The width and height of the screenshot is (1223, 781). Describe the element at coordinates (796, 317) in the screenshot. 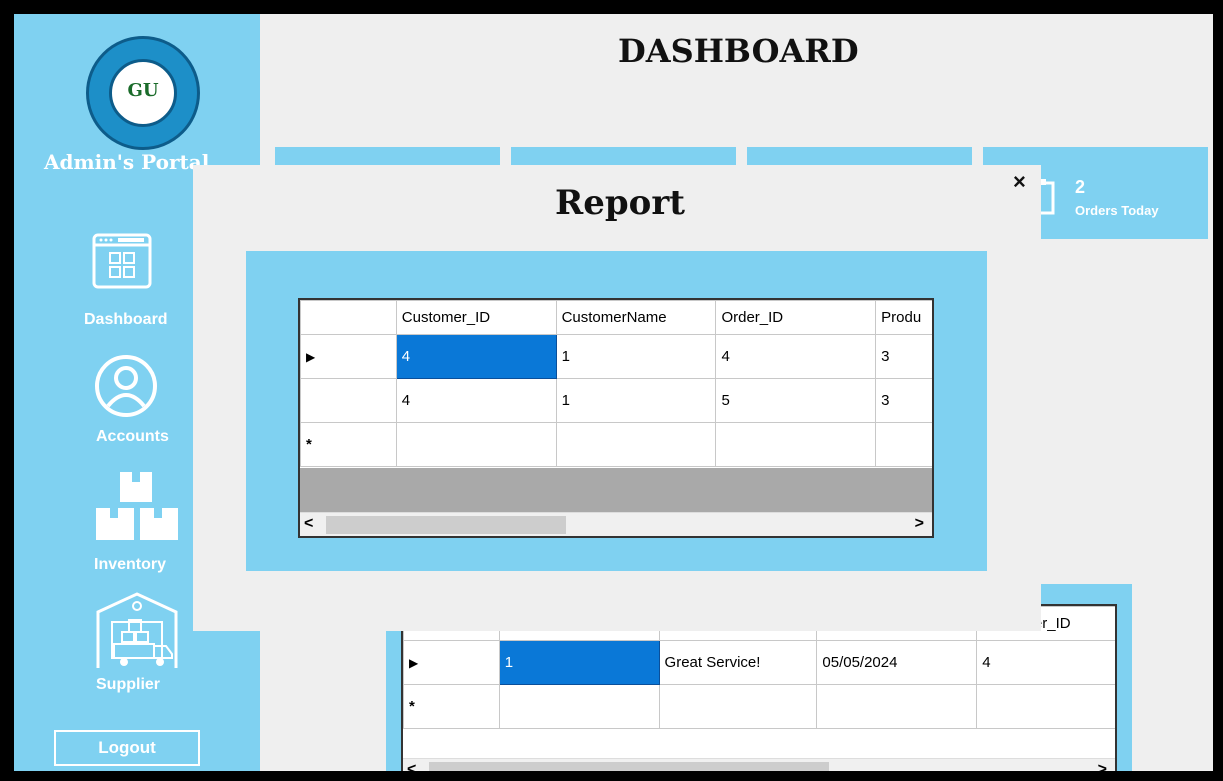

I see `column-header: Order_ID` at that location.